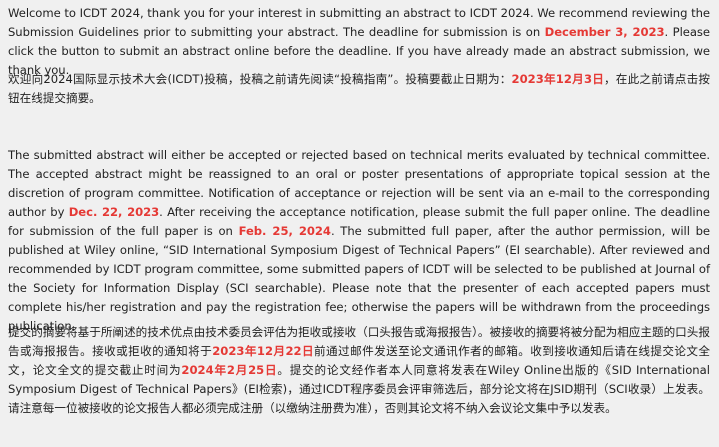 This screenshot has height=447, width=719. What do you see at coordinates (604, 32) in the screenshot?
I see `abstract-deadline-en: December 3, 2023` at bounding box center [604, 32].